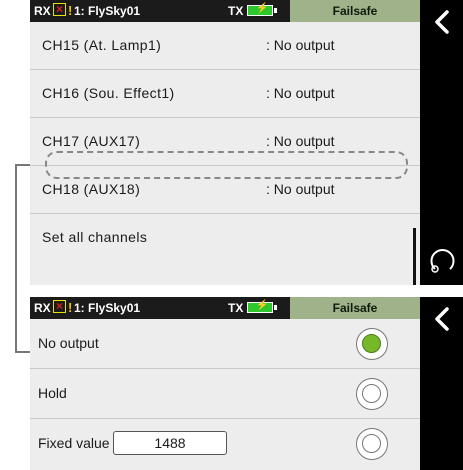 The image size is (463, 470). What do you see at coordinates (68, 343) in the screenshot?
I see `option-label: No output` at bounding box center [68, 343].